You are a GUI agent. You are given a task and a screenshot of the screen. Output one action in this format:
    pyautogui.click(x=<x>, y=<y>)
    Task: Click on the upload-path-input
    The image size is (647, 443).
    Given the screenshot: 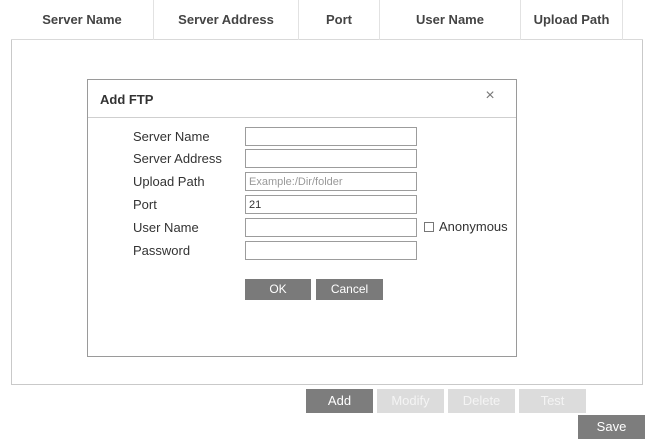 What is the action you would take?
    pyautogui.click(x=331, y=181)
    